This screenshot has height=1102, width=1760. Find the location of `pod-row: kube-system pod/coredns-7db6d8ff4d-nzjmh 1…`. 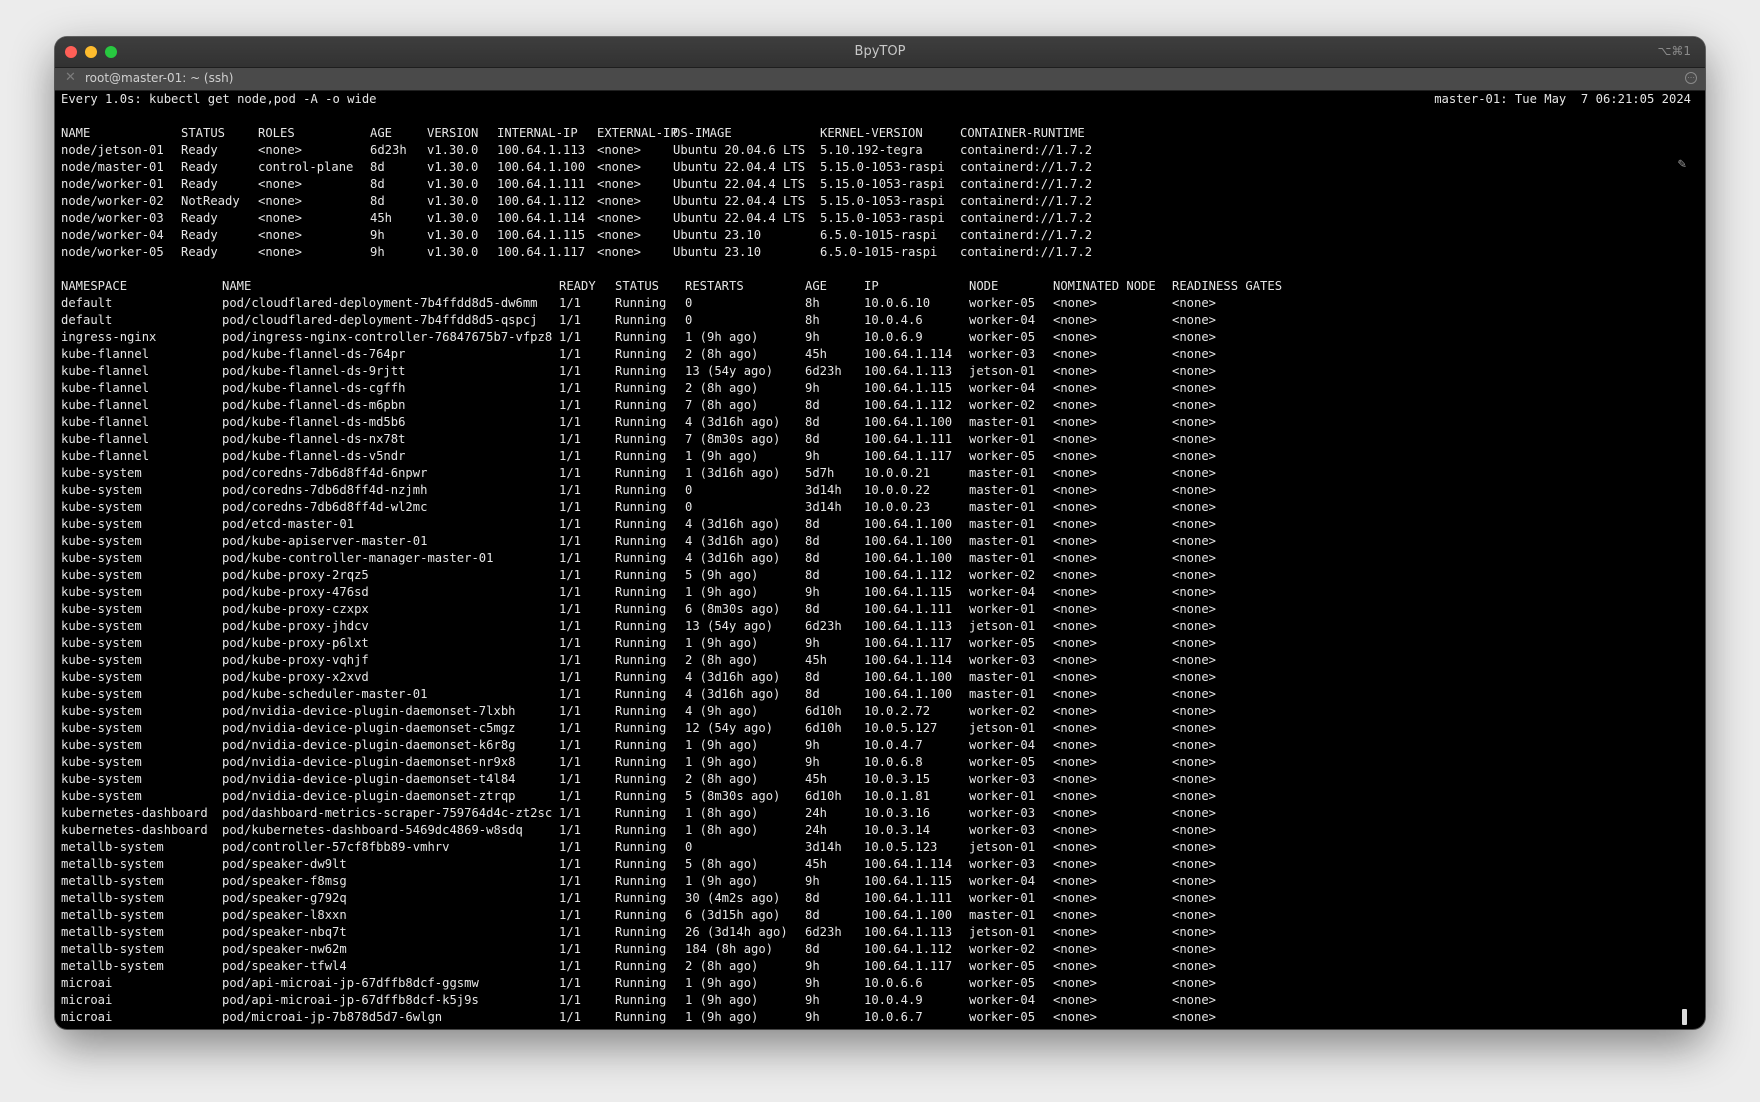

pod-row: kube-system pod/coredns-7db6d8ff4d-nzjmh 1… is located at coordinates (876, 490).